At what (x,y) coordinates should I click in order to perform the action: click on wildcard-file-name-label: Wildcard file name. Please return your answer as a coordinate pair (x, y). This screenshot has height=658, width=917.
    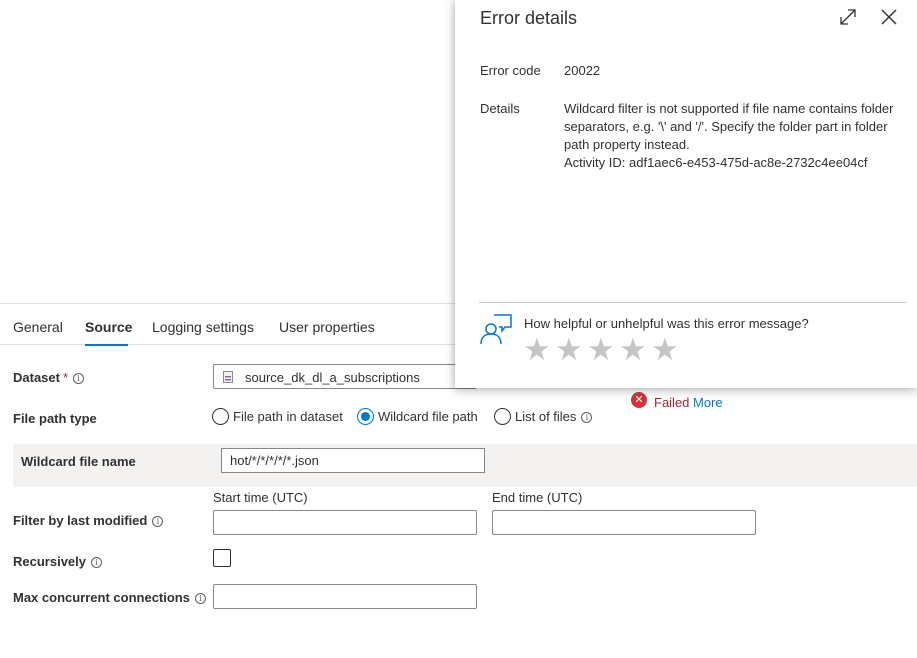
    Looking at the image, I should click on (78, 461).